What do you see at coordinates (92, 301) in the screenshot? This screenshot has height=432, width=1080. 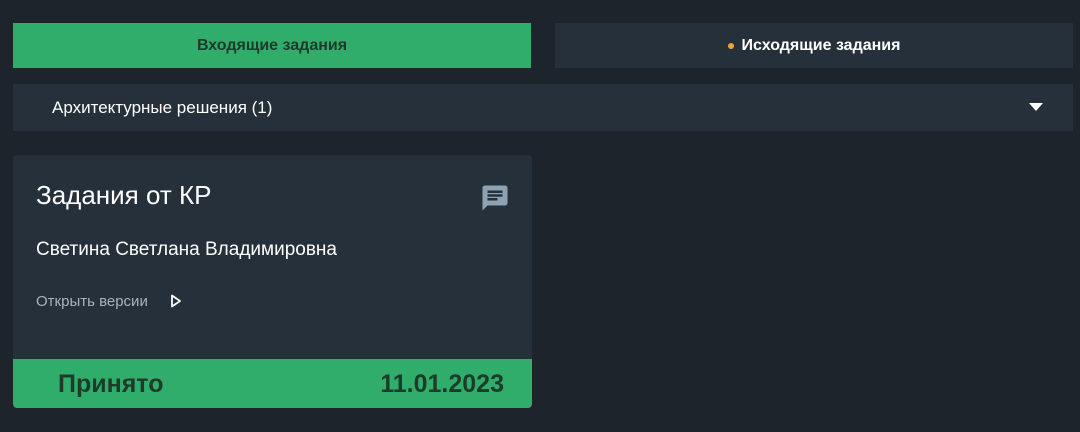 I see `open-versions-label: Открыть версии` at bounding box center [92, 301].